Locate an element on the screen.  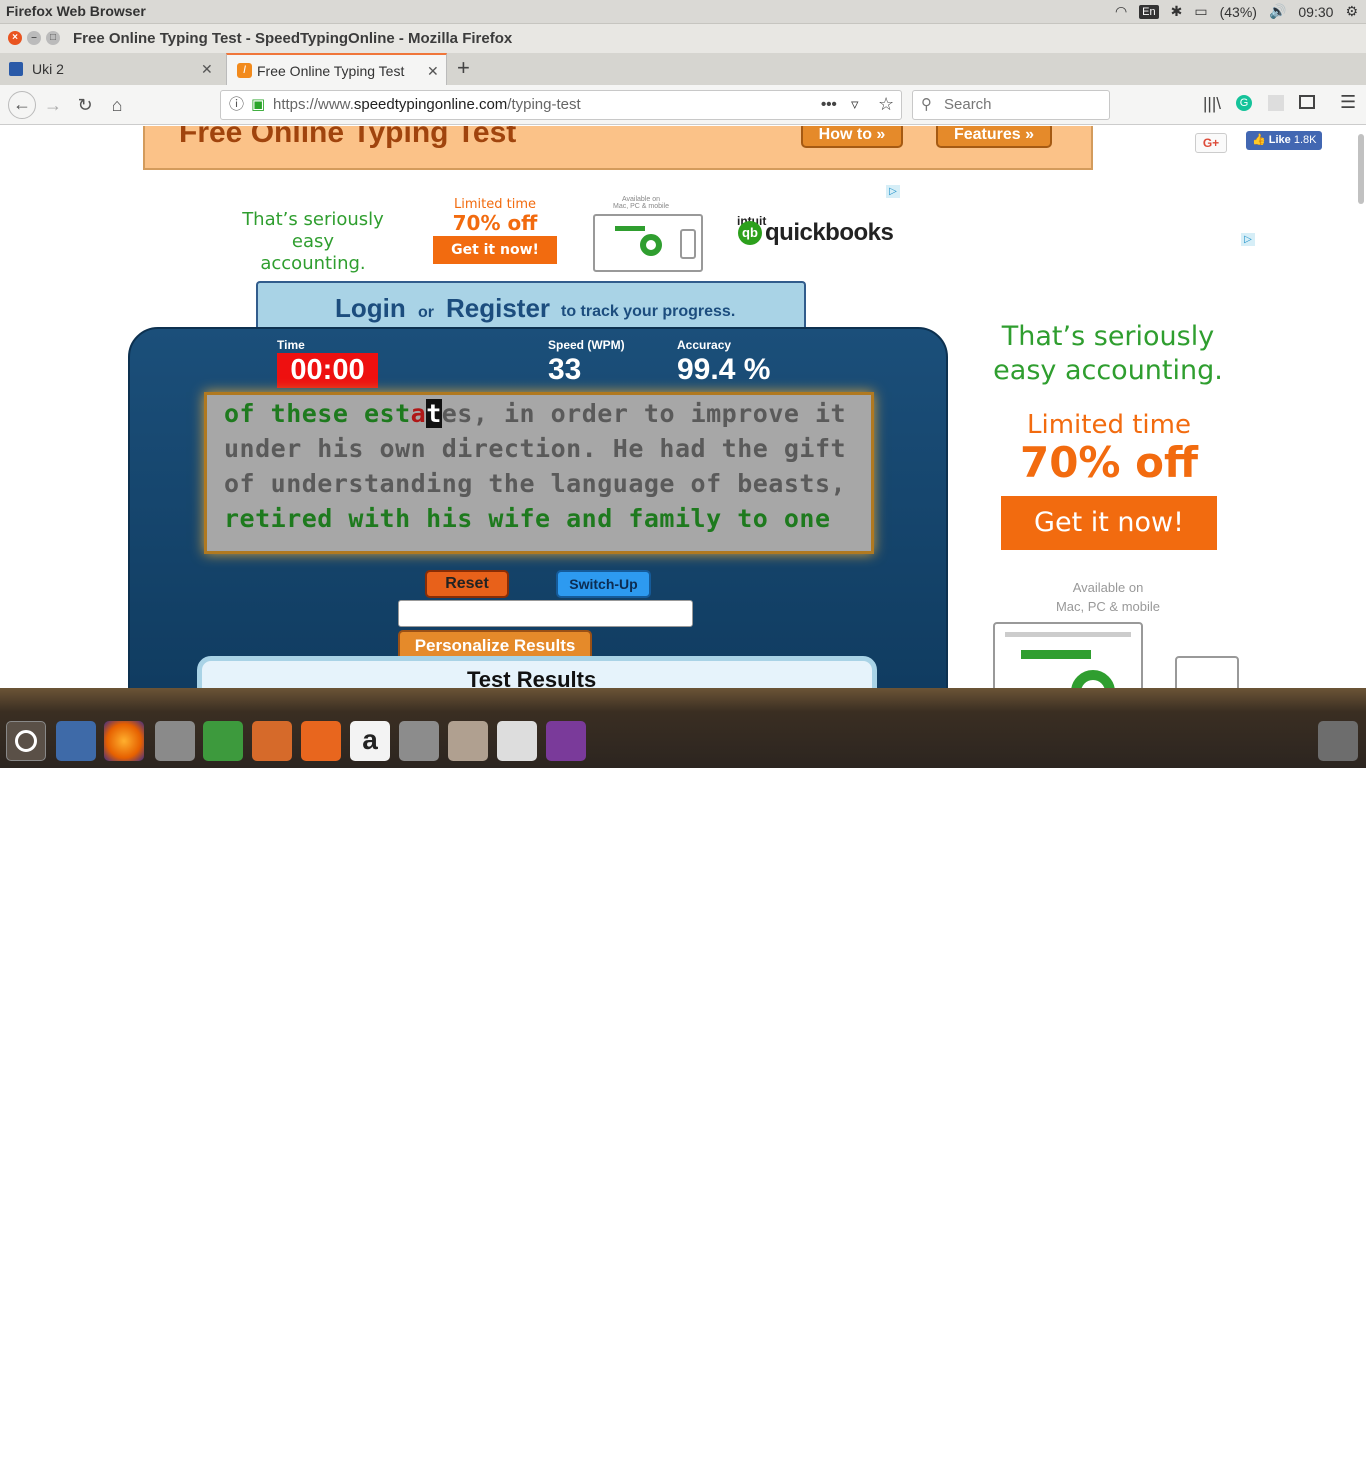
firefox-icon is located at coordinates (124, 741).